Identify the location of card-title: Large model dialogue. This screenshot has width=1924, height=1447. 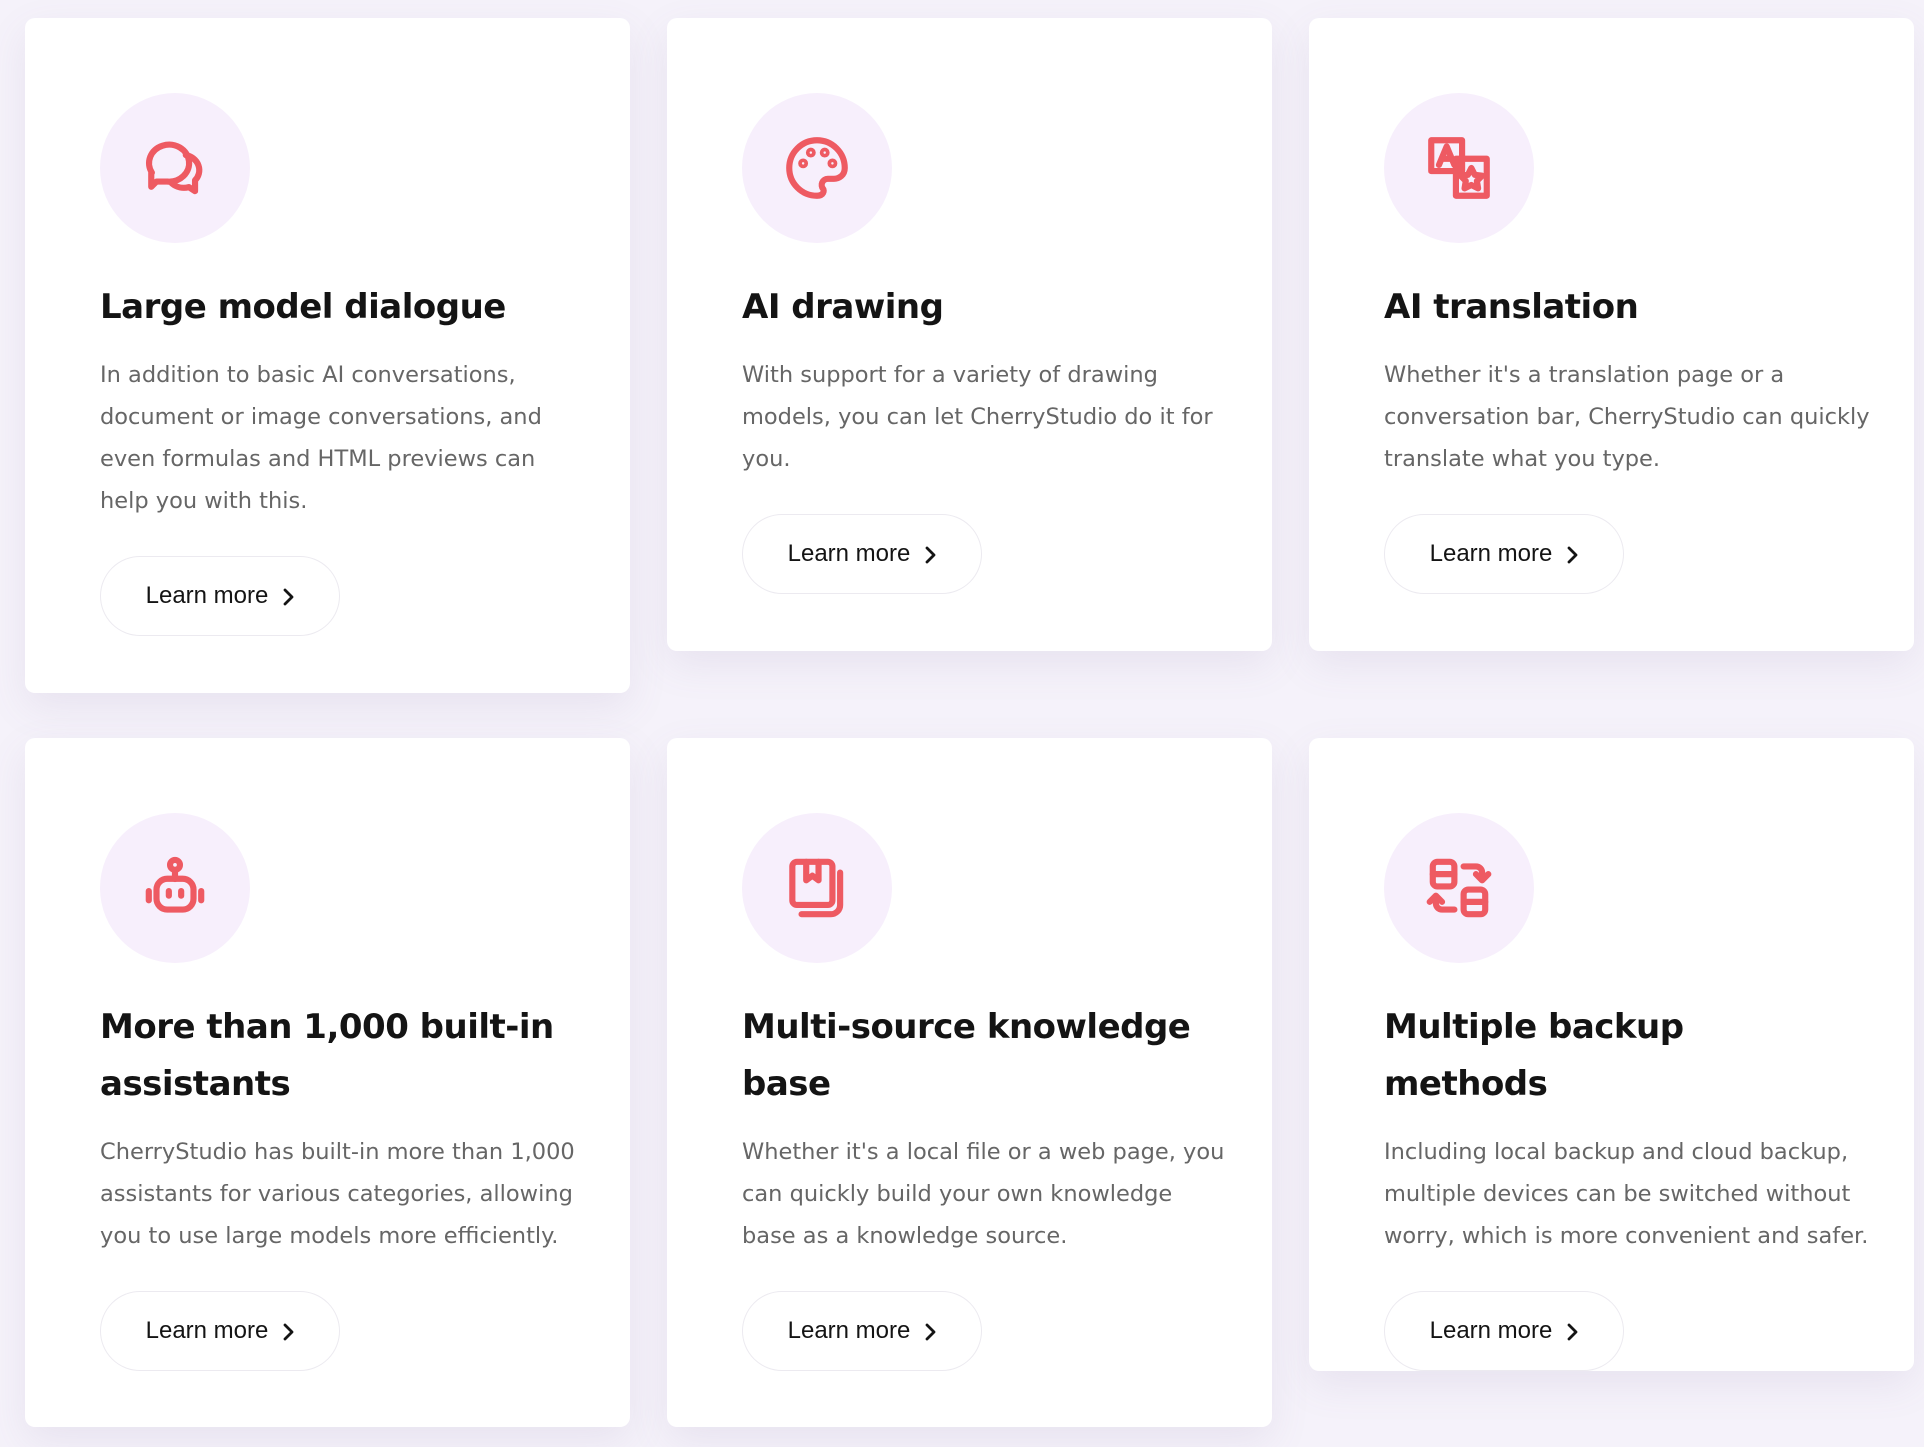
(303, 307).